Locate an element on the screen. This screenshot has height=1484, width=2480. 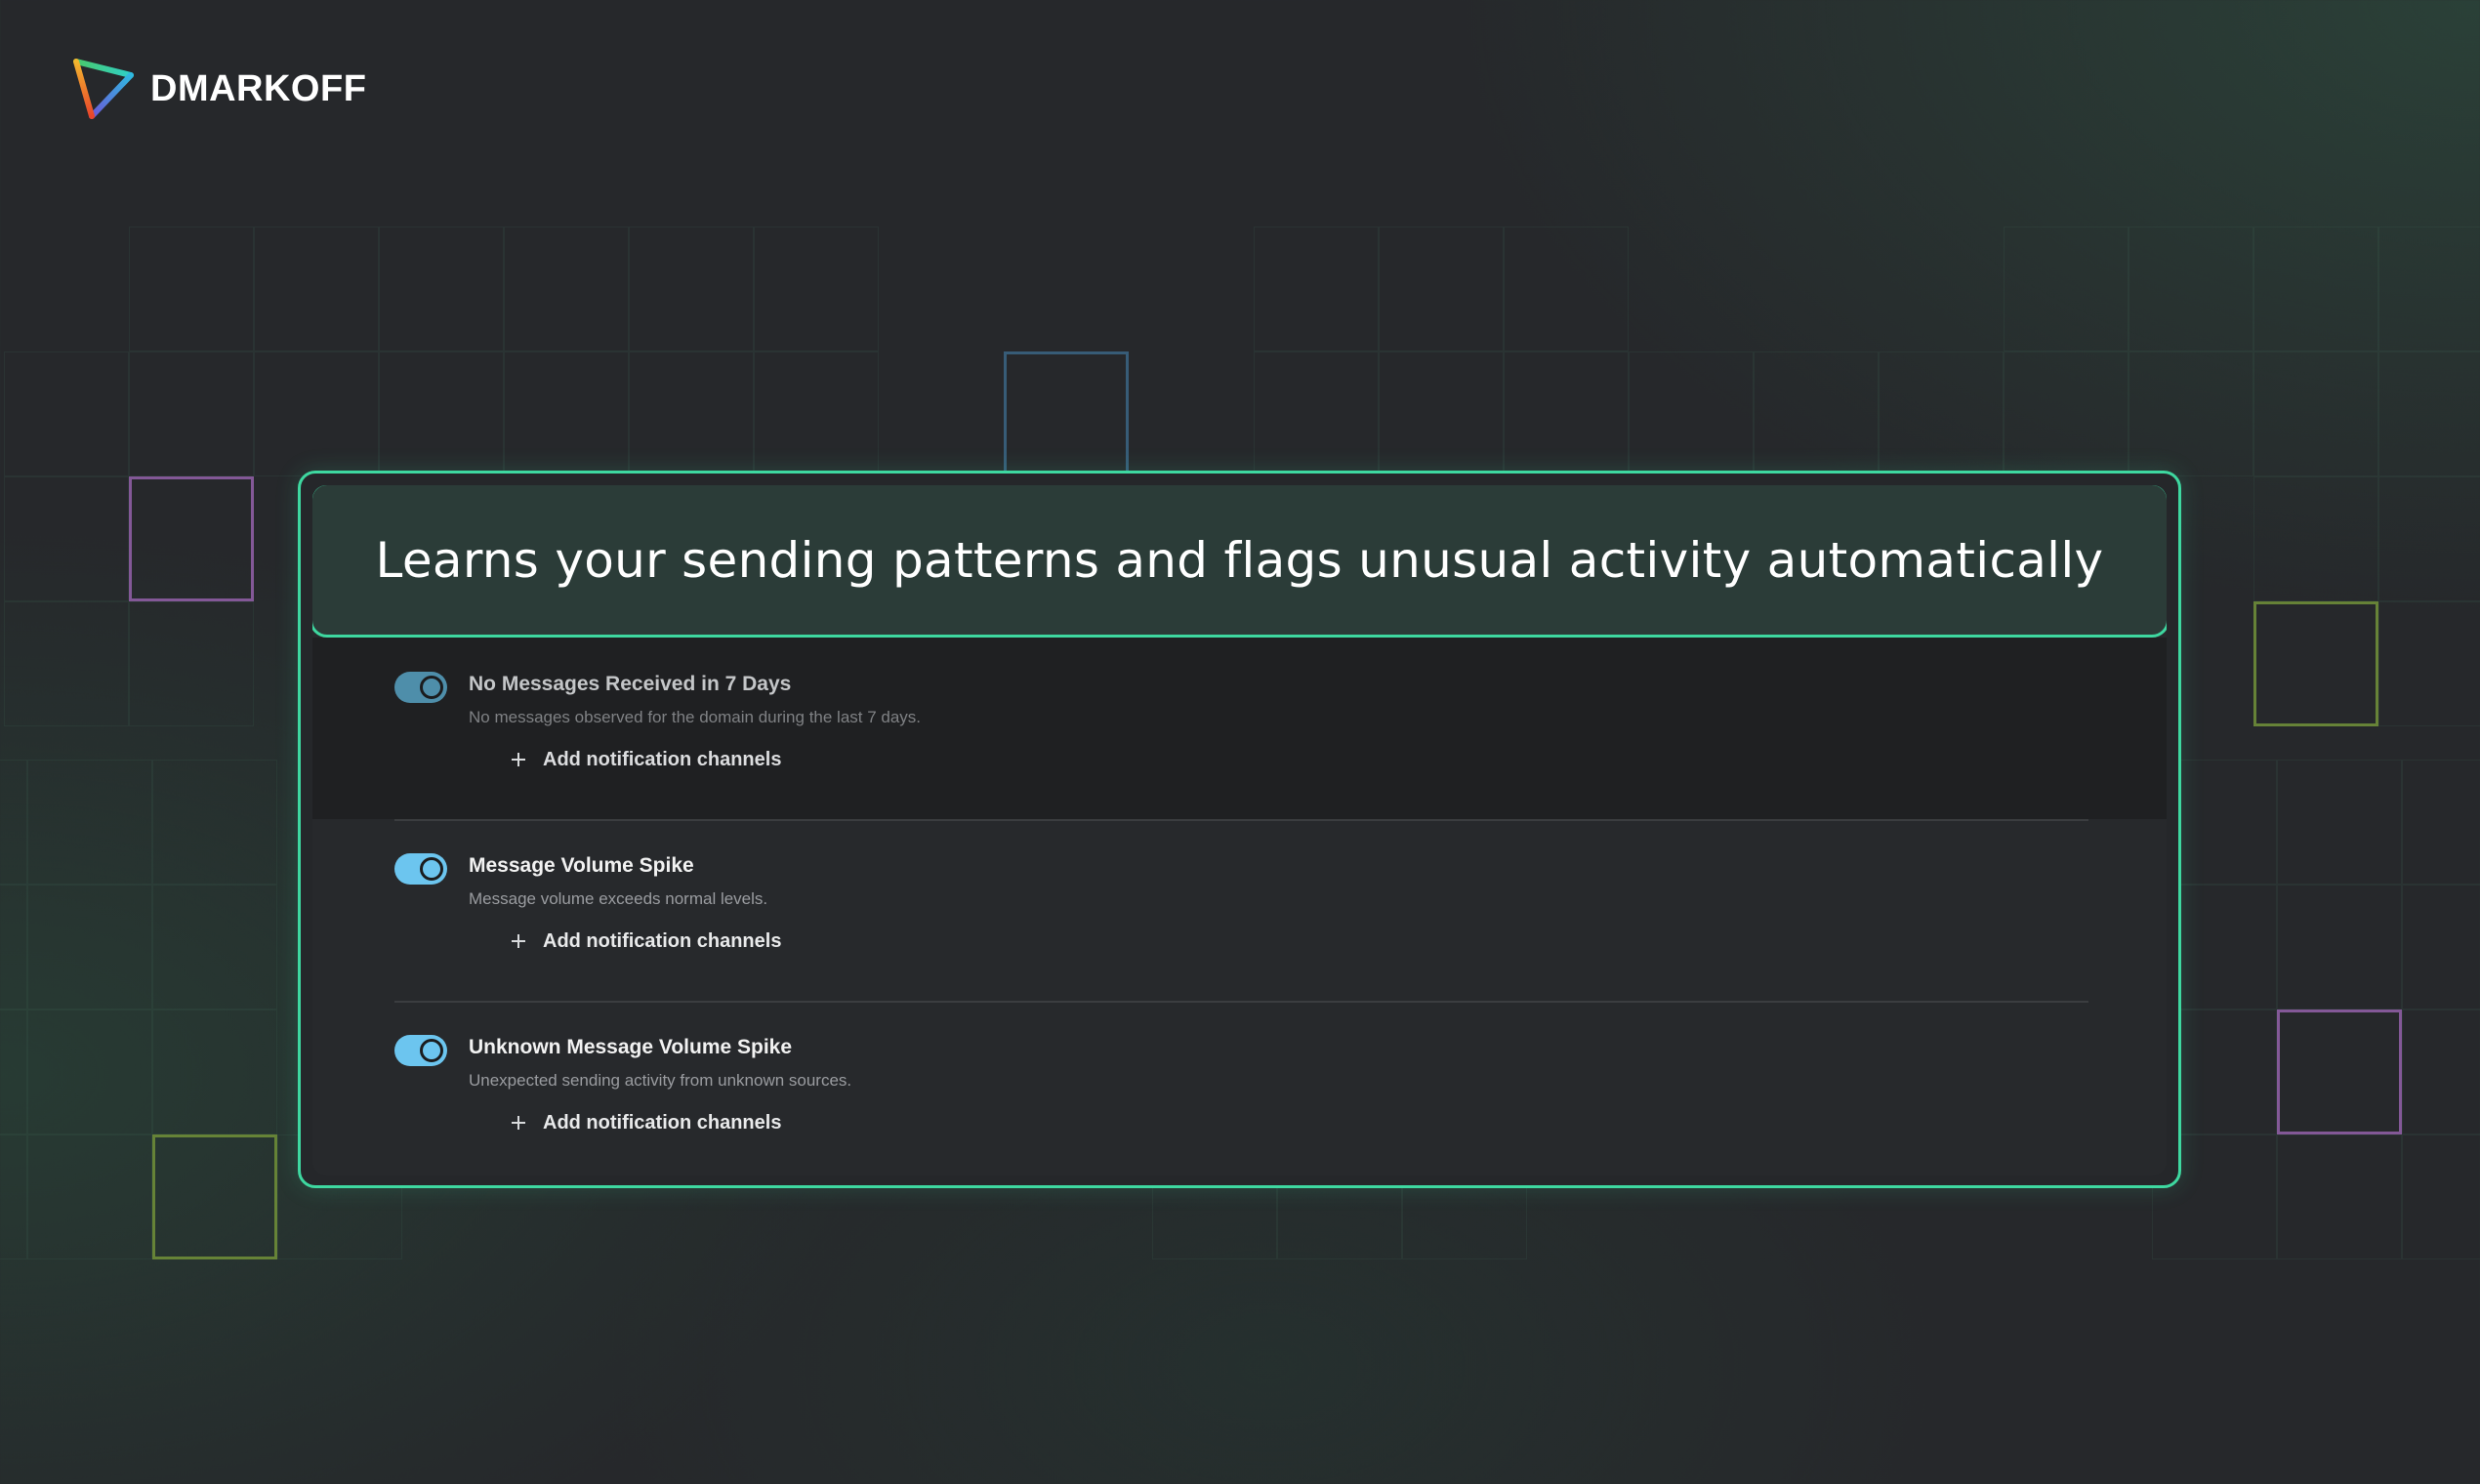
alert-title: No Messages Received in 7 Days is located at coordinates (630, 684).